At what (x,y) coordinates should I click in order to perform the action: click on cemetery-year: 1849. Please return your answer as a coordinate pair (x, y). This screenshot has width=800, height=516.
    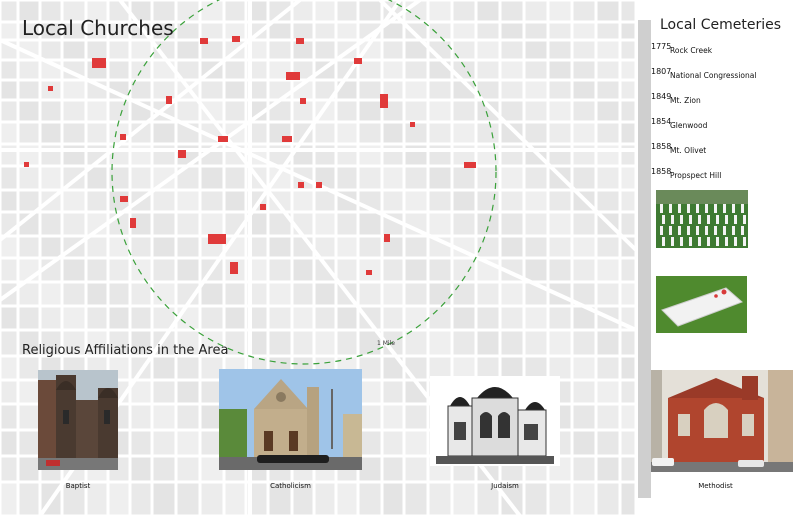
    Looking at the image, I should click on (661, 96).